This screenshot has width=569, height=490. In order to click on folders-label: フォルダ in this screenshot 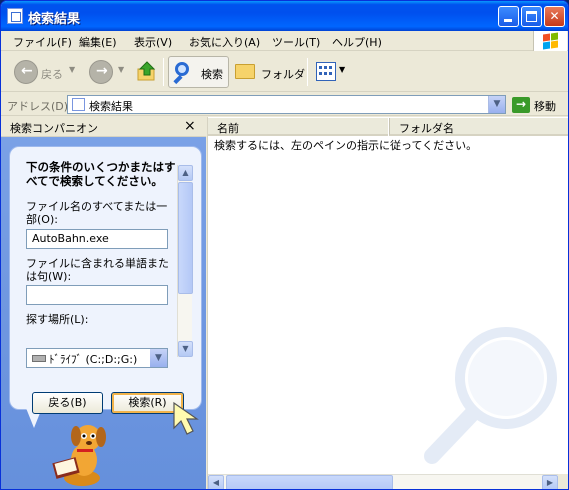, I will do `click(283, 74)`.